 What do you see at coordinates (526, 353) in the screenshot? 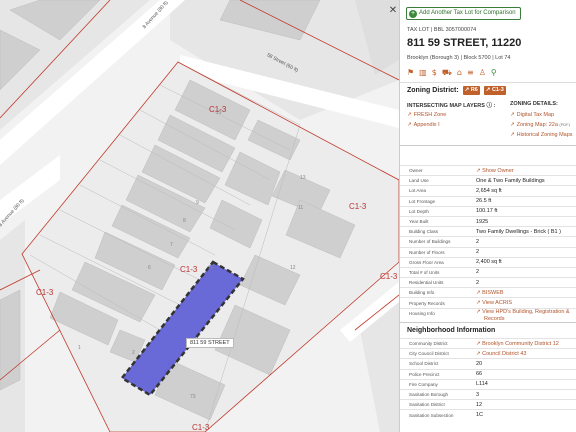
I see `attribute-link: ↗ Council District 43` at bounding box center [526, 353].